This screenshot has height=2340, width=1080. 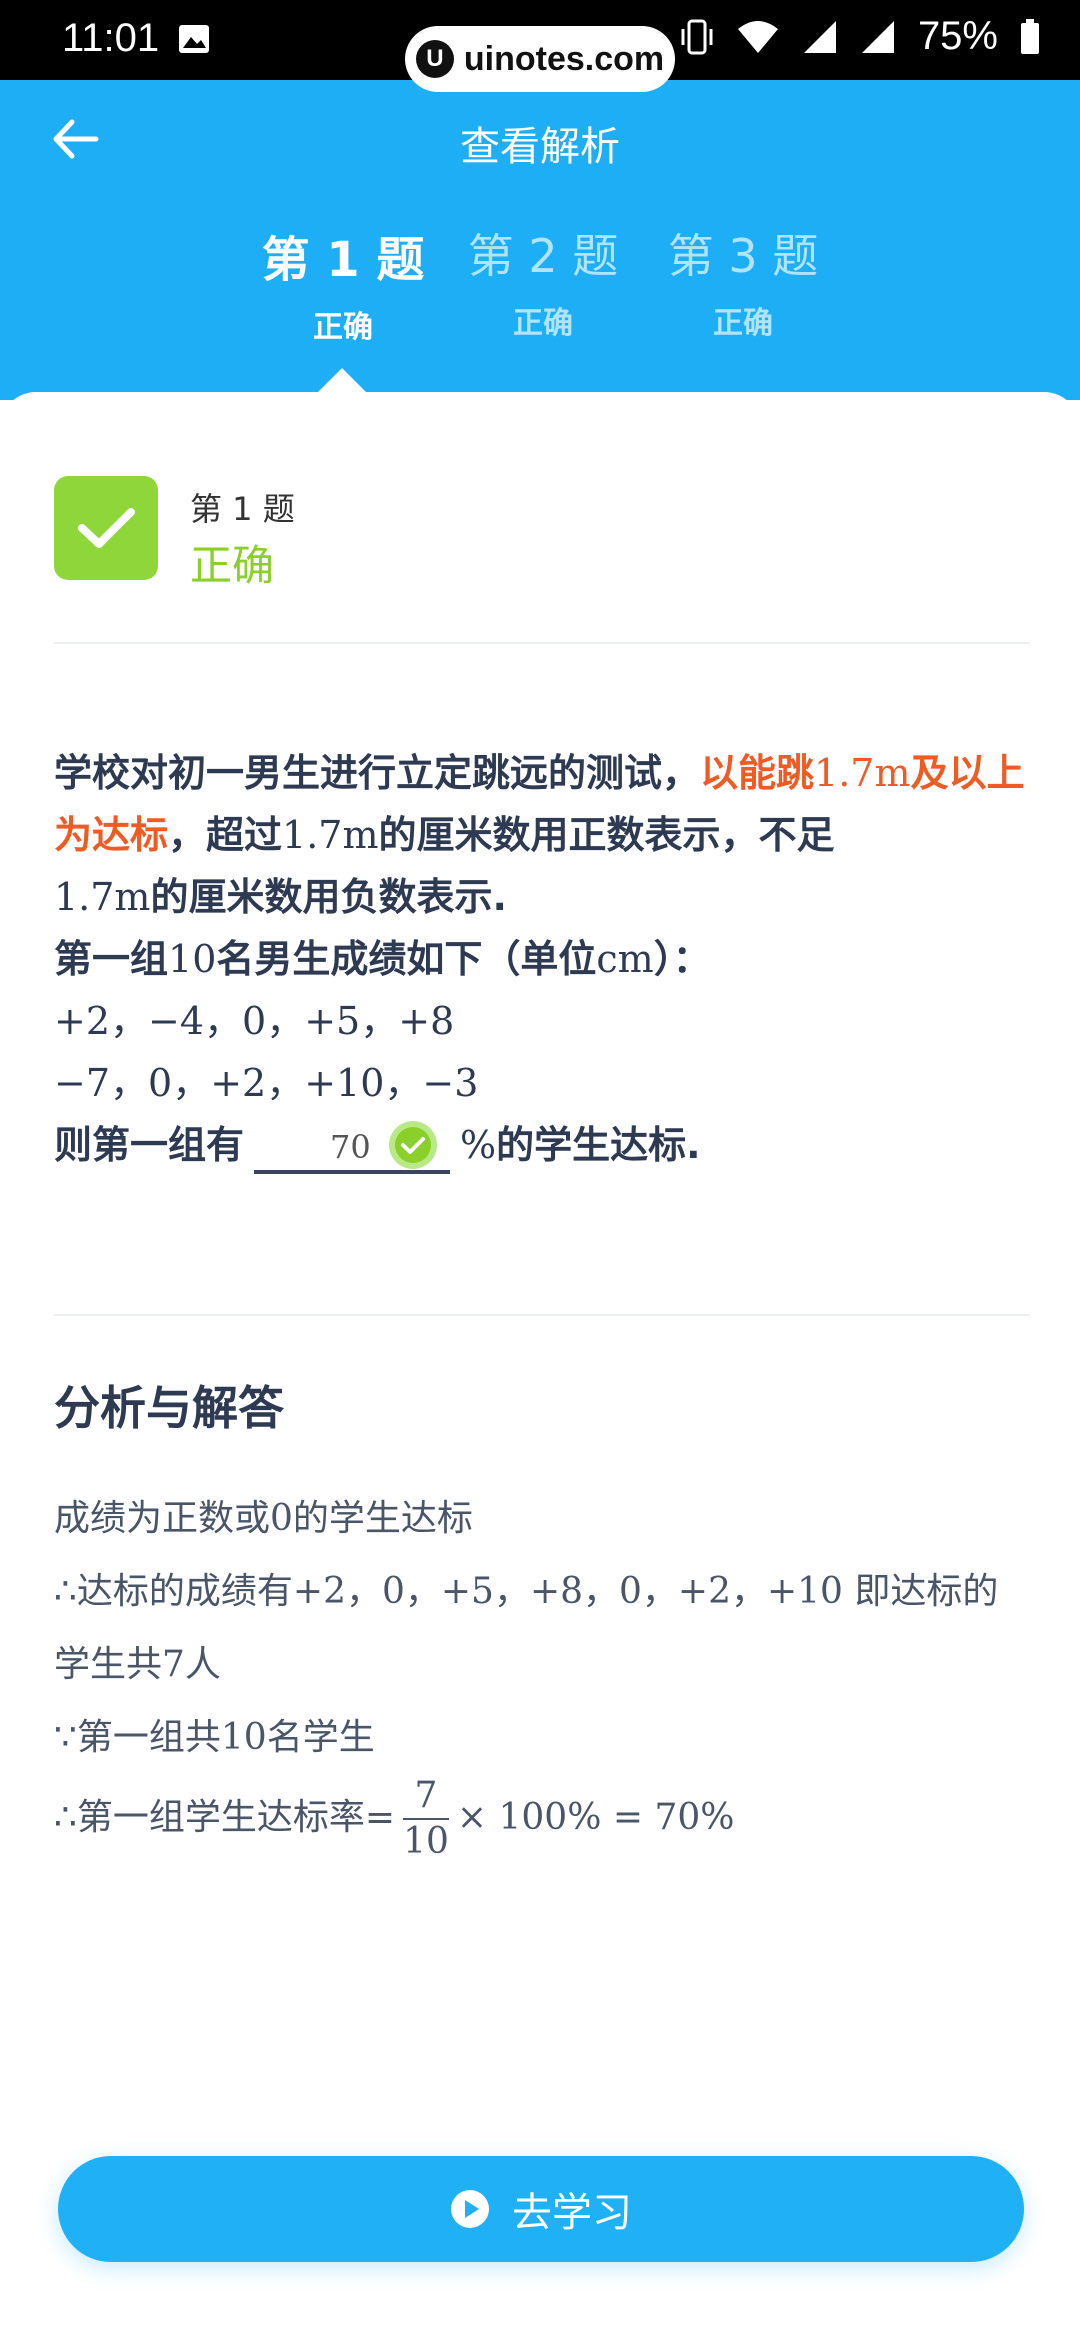 I want to click on data-row-1: +2，−4，0，+5，+8, so click(x=254, y=1021).